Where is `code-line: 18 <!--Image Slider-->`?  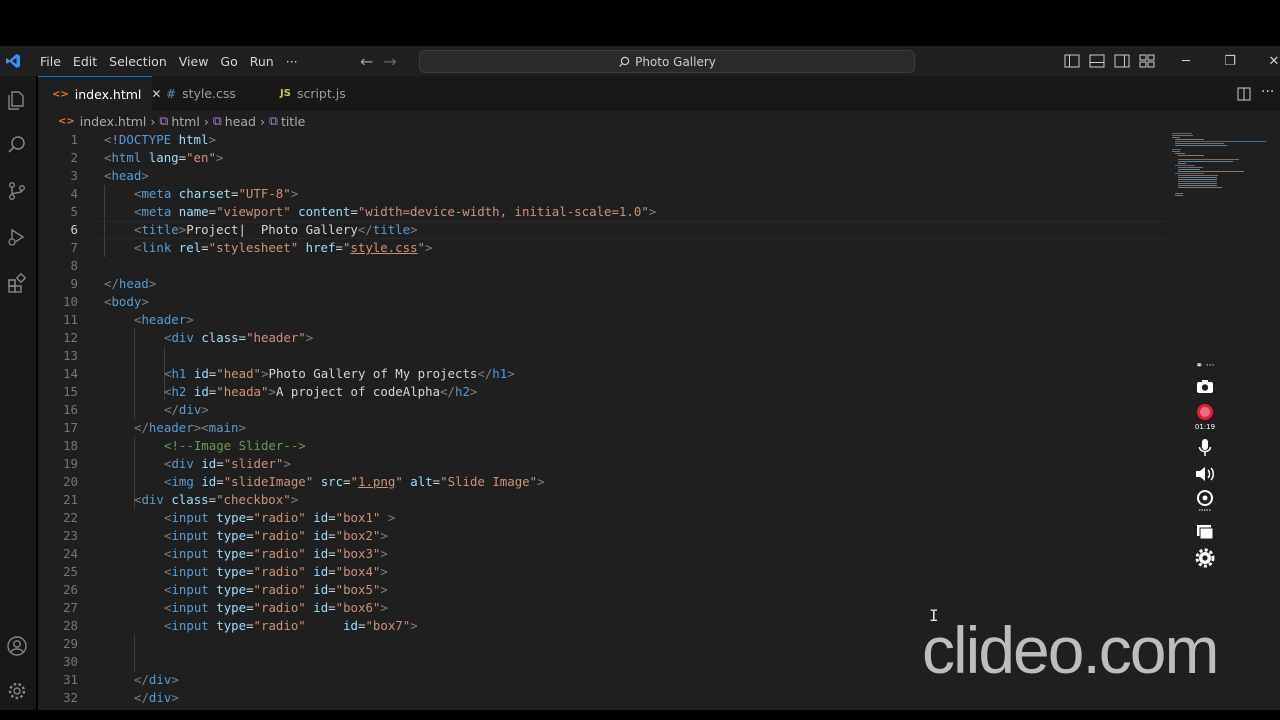
code-line: 18 <!--Image Slider--> is located at coordinates (603, 446).